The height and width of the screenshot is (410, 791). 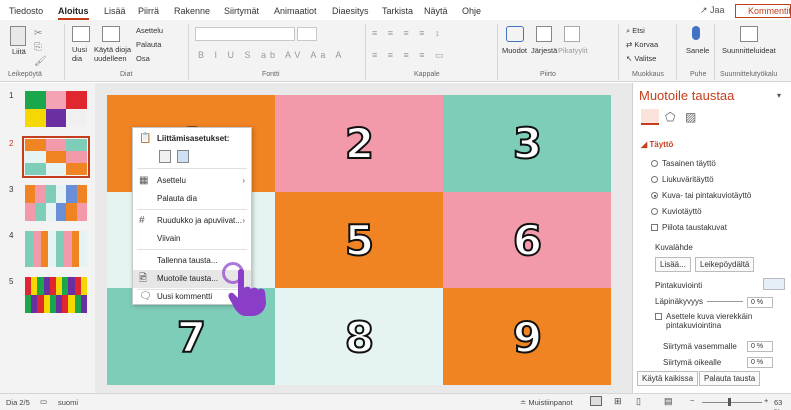 I want to click on fill-tab-icon, so click(x=650, y=117).